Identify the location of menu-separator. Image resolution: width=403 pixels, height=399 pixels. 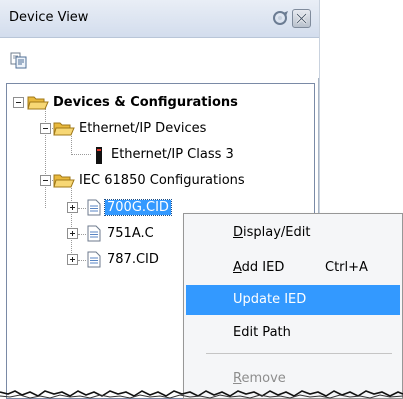
(299, 353).